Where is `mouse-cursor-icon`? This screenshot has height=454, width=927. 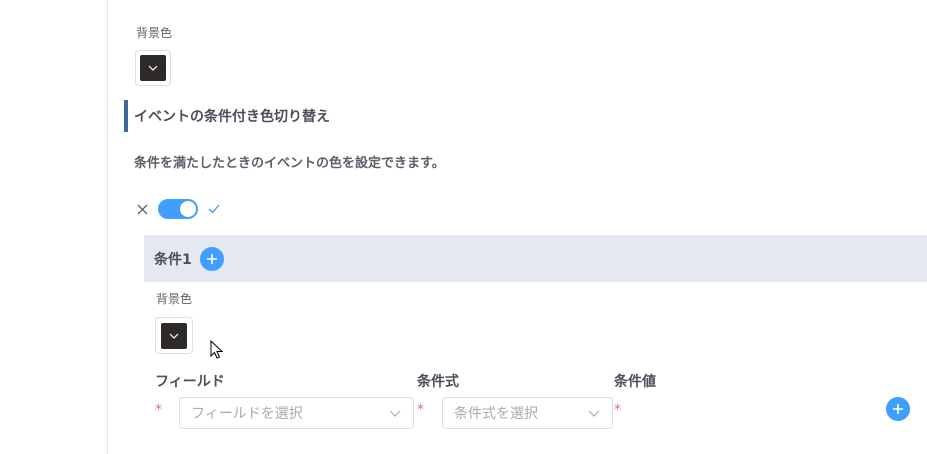
mouse-cursor-icon is located at coordinates (217, 349).